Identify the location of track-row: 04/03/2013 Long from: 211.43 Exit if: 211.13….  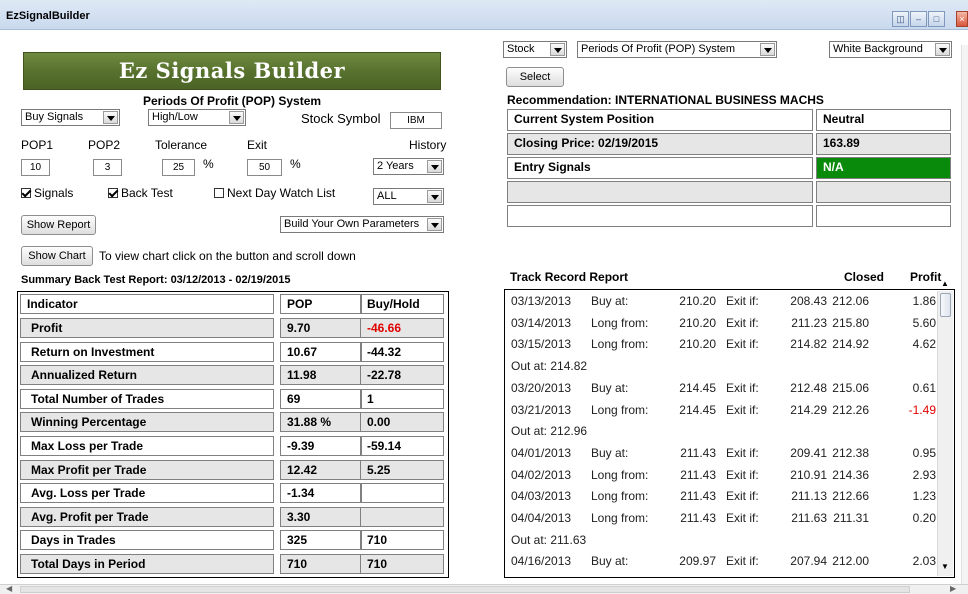
(725, 496).